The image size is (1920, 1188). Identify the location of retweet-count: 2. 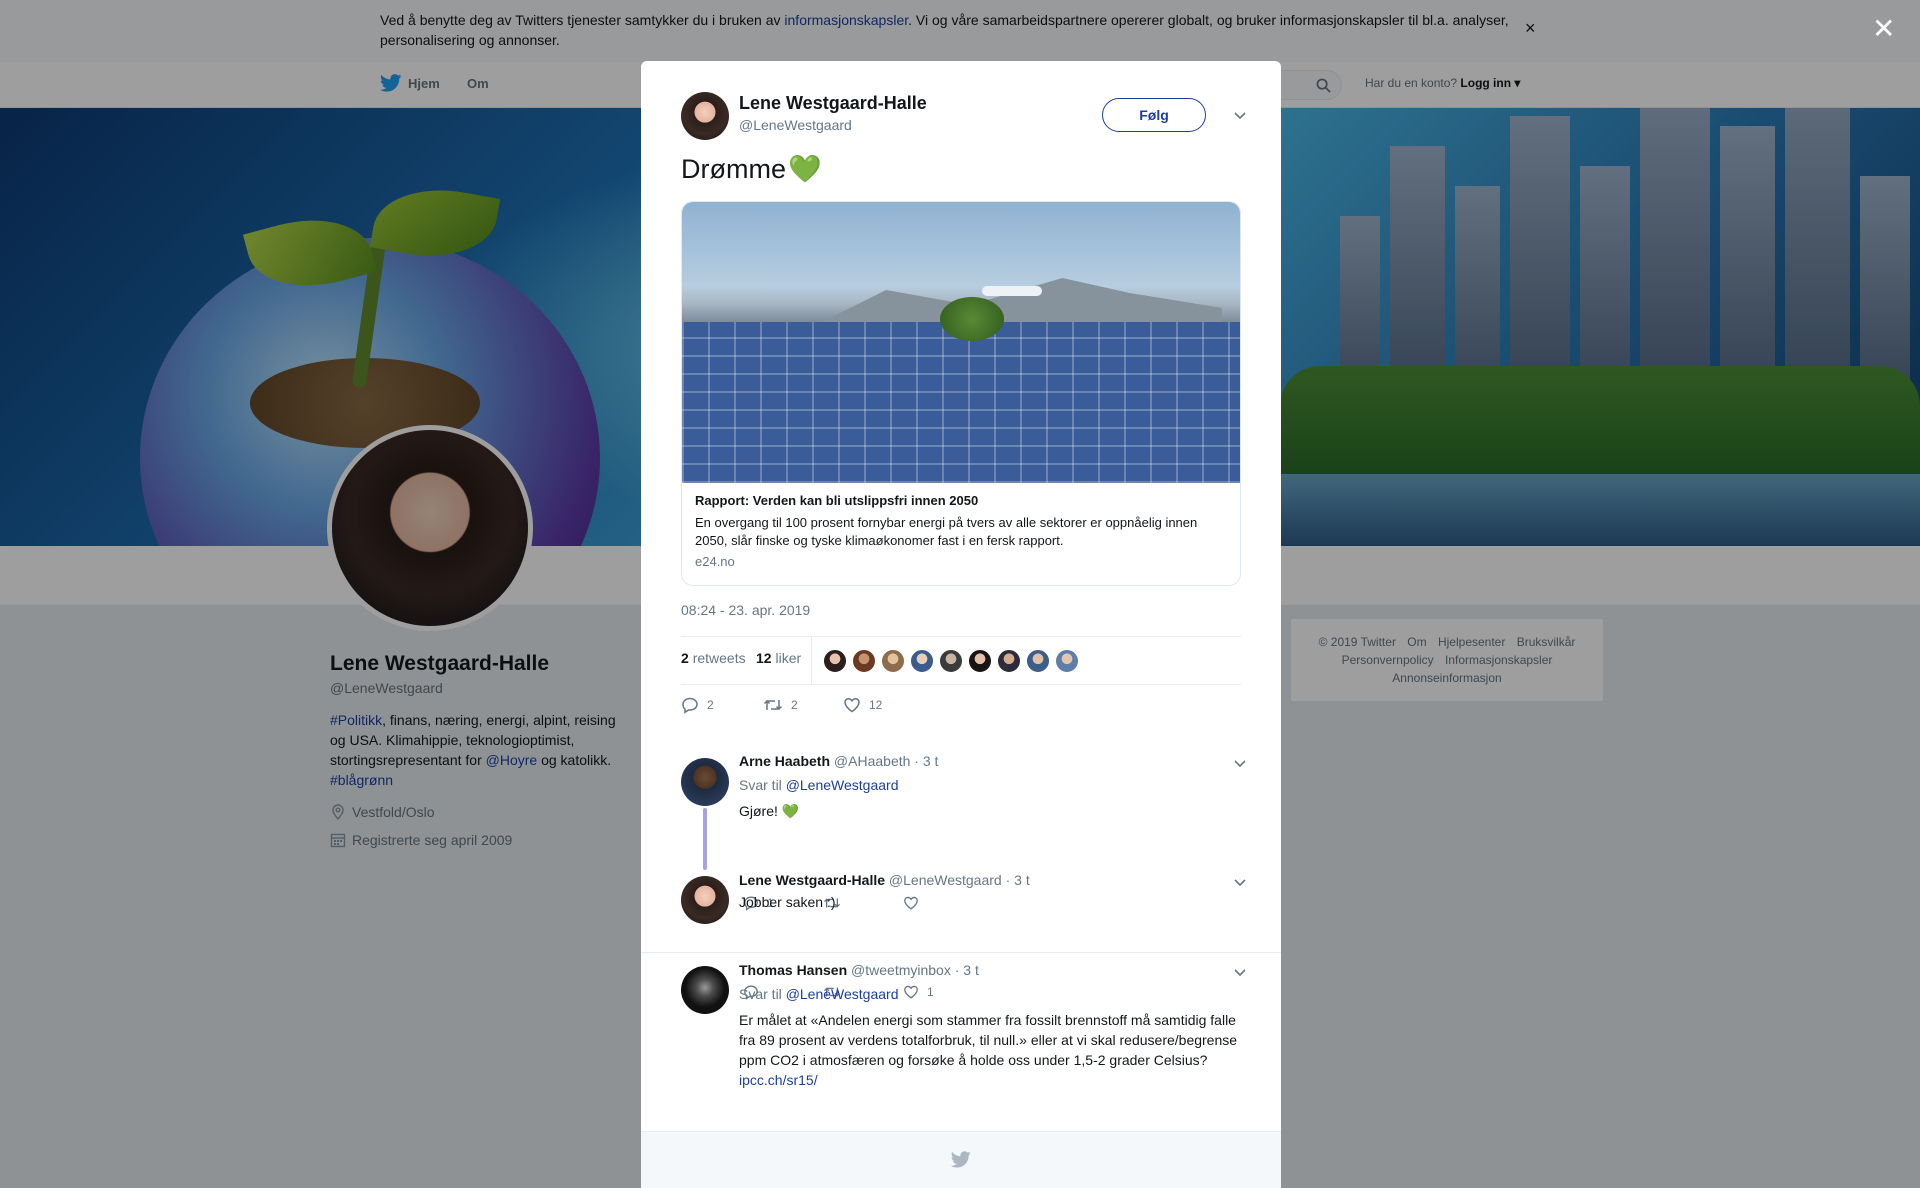
(794, 705).